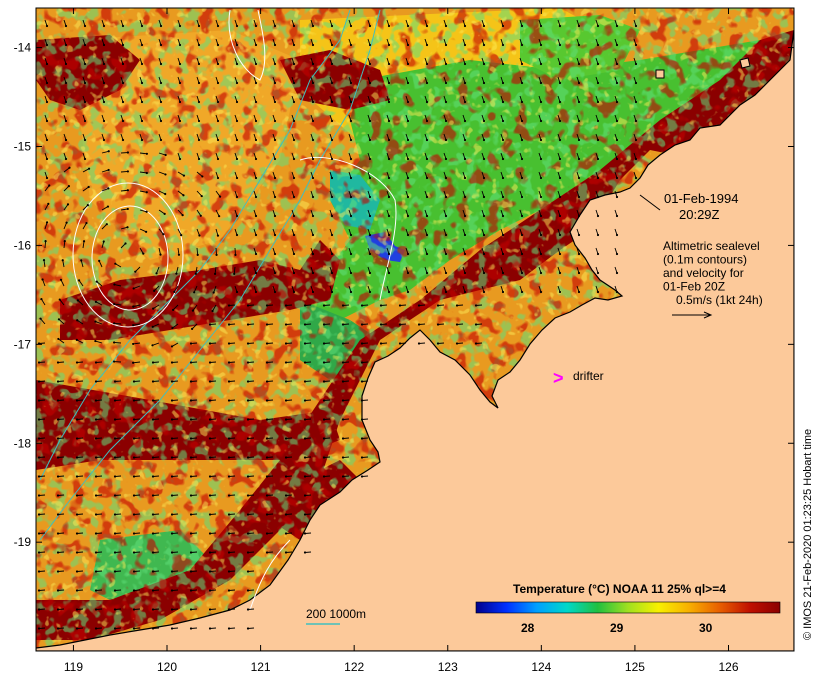 This screenshot has width=820, height=680. What do you see at coordinates (73, 667) in the screenshot?
I see `x-tick-label: 119` at bounding box center [73, 667].